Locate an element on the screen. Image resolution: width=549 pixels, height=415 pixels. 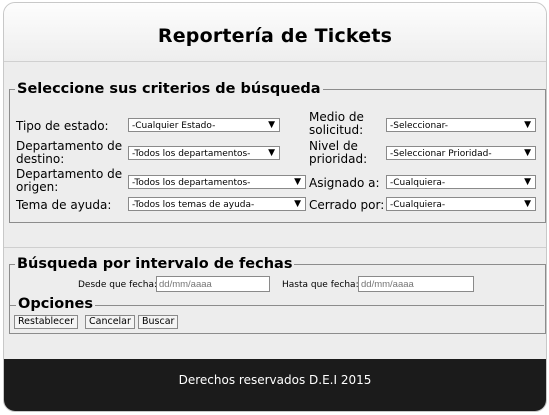
destino-select: -Todos los departamentos- ▼ is located at coordinates (204, 153).